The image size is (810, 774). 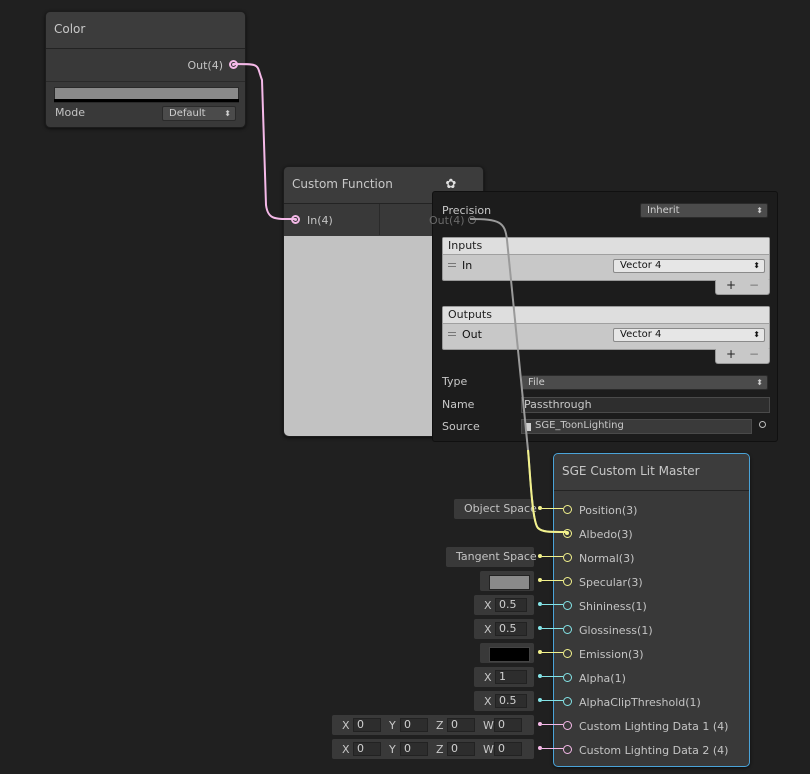 I want to click on shininess-field: 0.5, so click(x=511, y=605).